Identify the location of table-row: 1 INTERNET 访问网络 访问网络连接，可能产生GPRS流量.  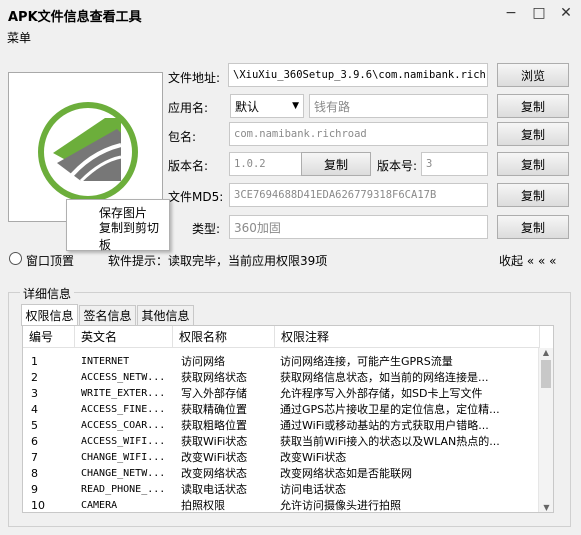
(281, 361).